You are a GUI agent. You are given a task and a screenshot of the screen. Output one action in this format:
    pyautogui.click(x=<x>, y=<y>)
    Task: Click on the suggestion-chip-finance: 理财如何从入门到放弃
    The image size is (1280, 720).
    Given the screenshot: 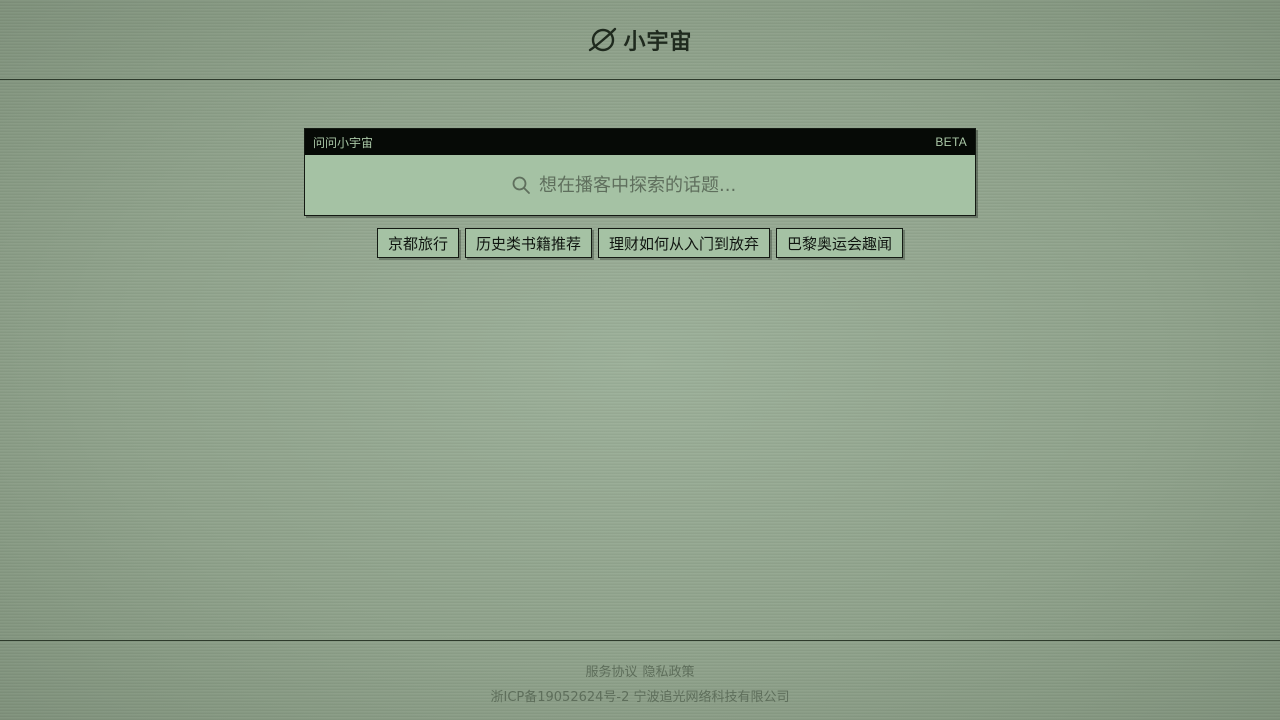 What is the action you would take?
    pyautogui.click(x=684, y=243)
    